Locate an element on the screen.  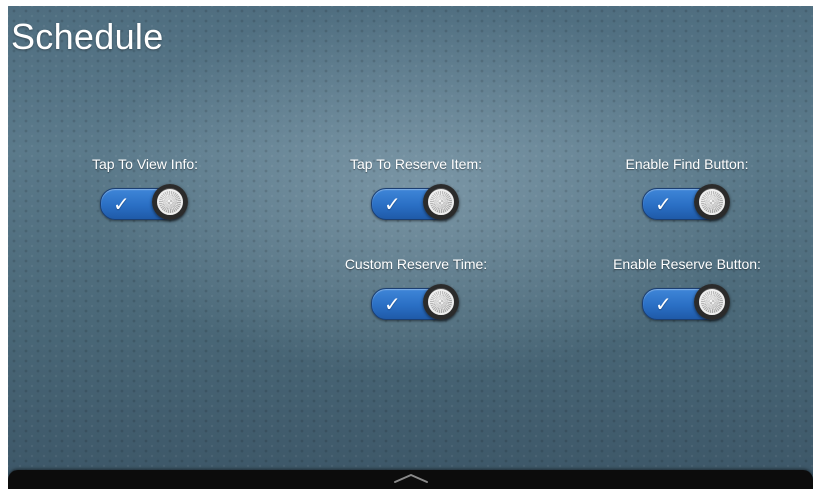
bottom-drawer-bar is located at coordinates (410, 479).